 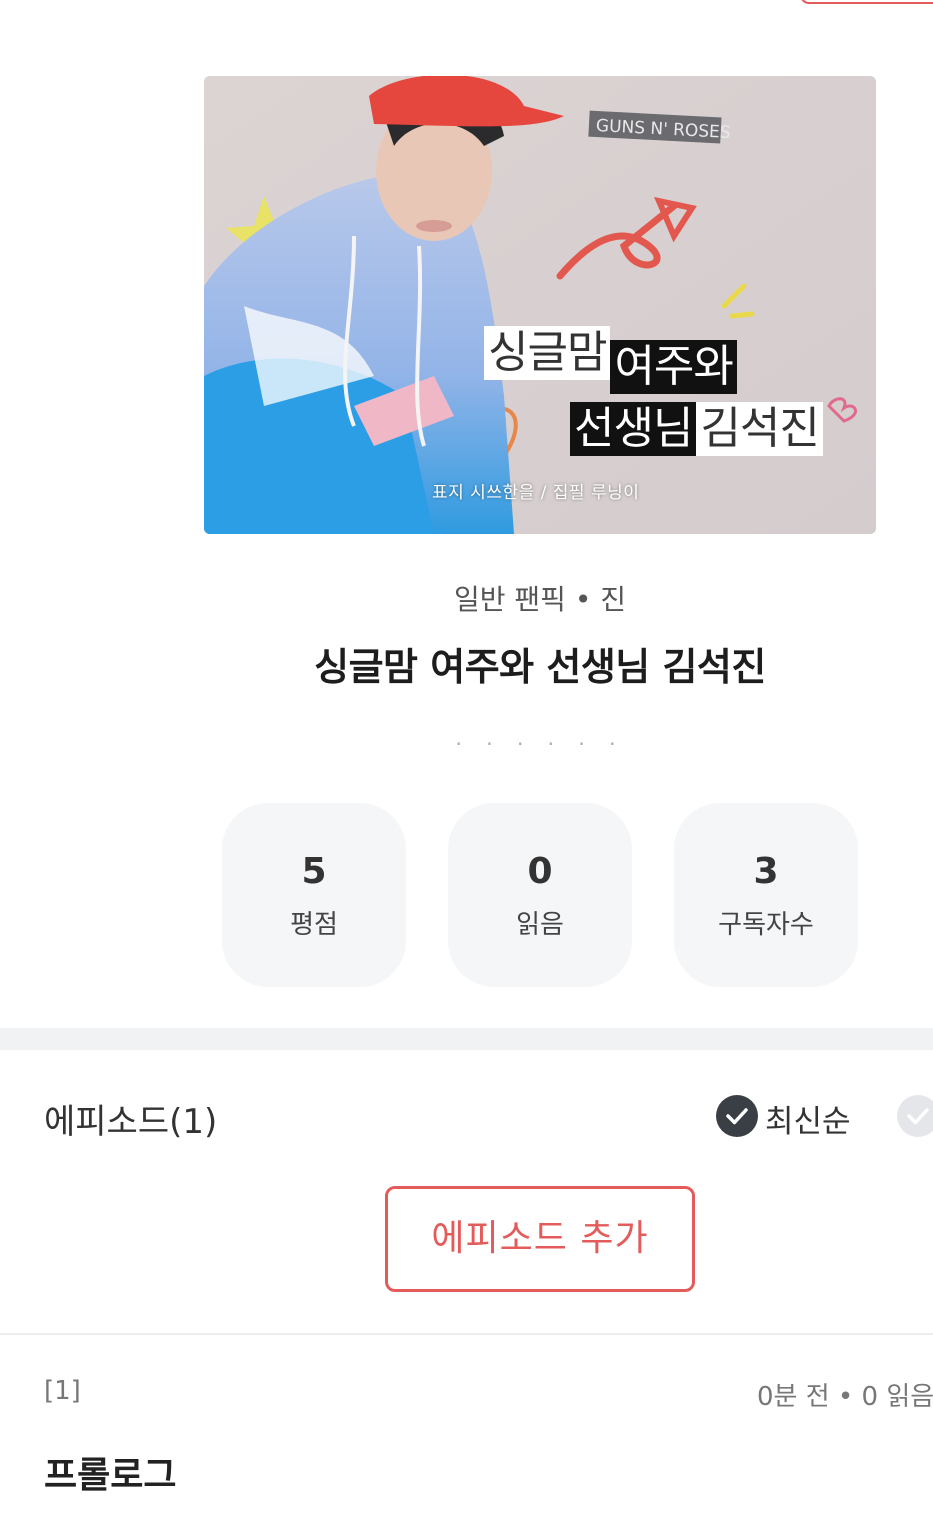 I want to click on add-episode-button: 에피소드 추가, so click(x=540, y=1239).